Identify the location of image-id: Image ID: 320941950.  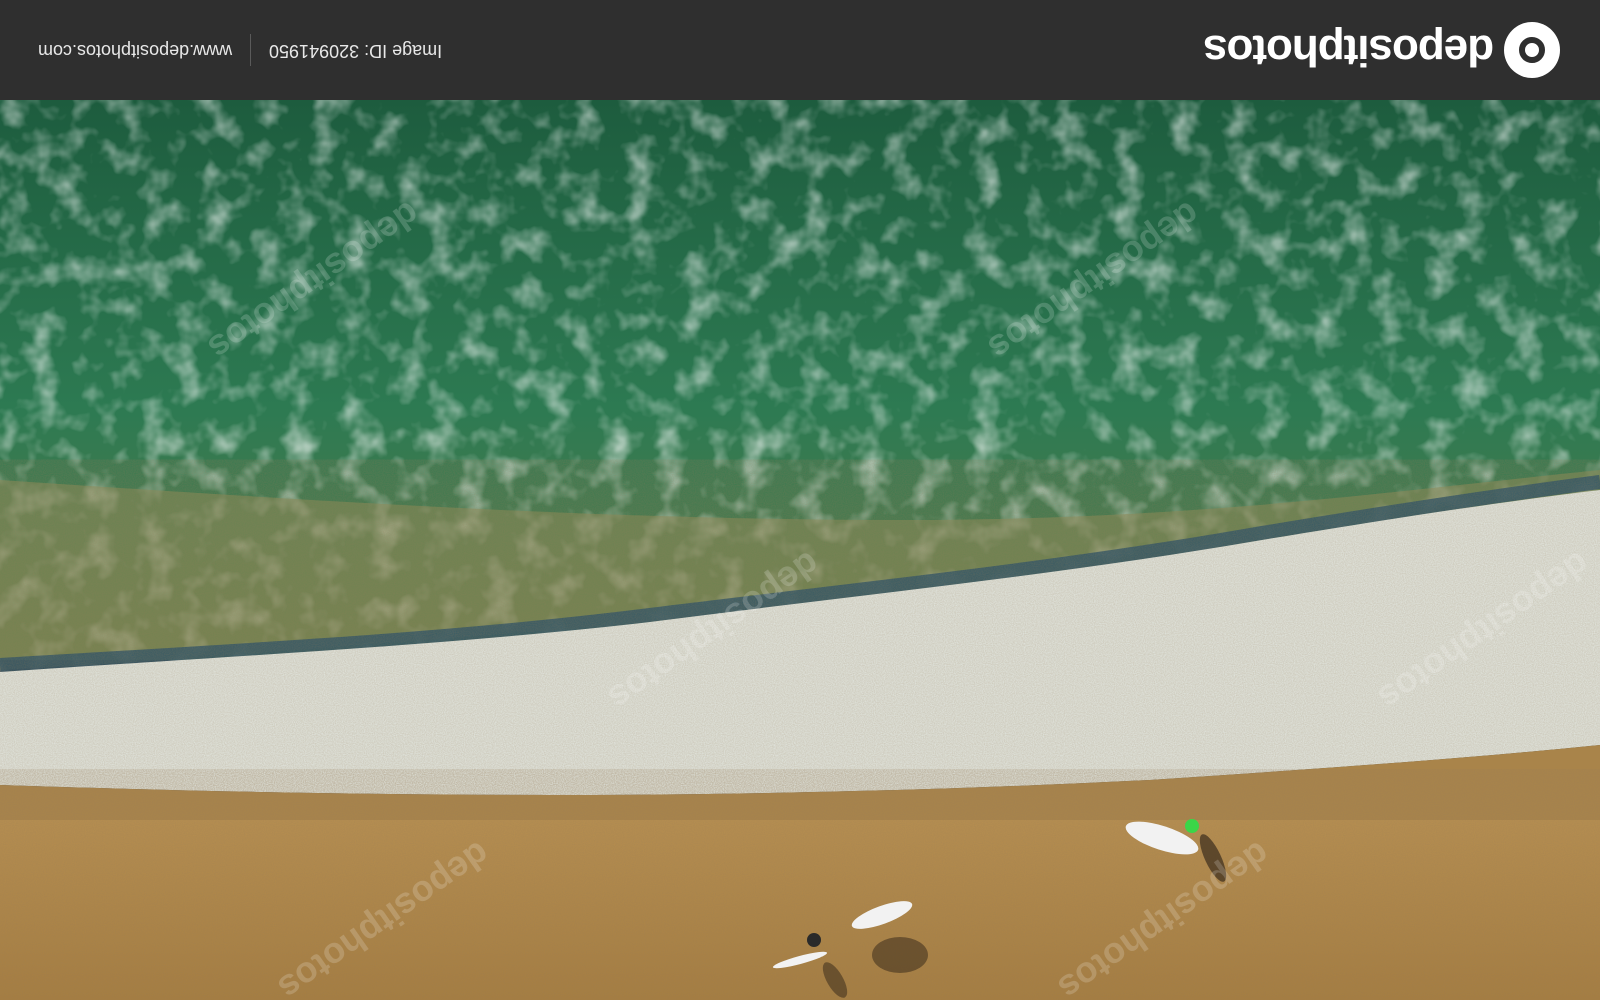
(356, 50).